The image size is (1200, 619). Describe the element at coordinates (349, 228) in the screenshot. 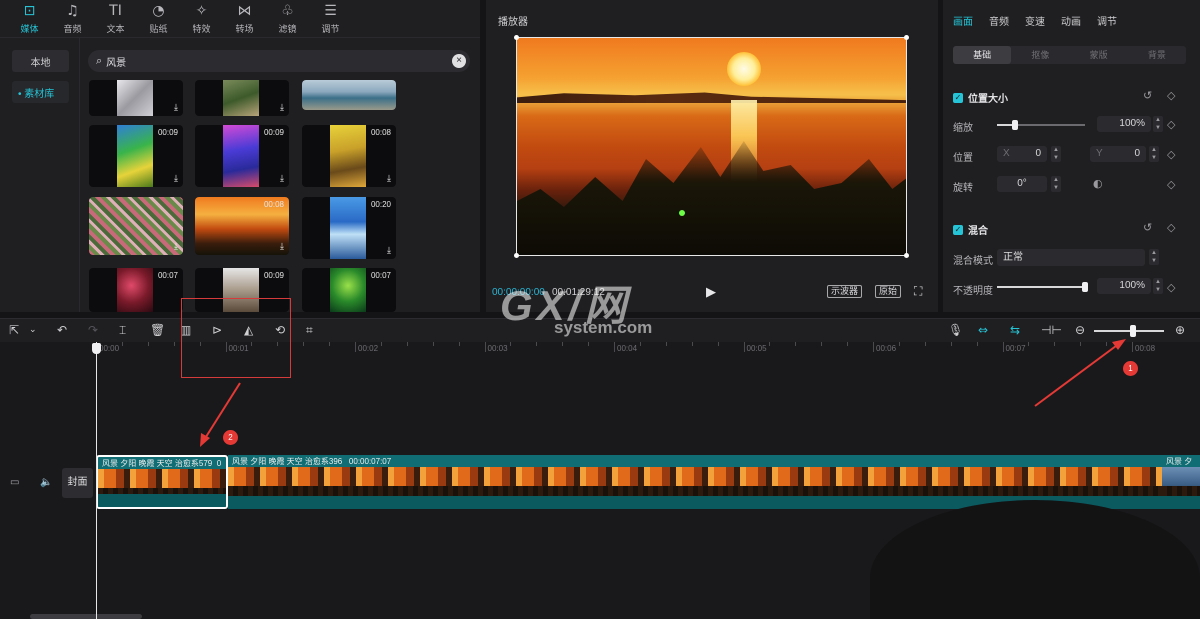

I see `media-thumb-sky: 00:20 ⤓` at that location.